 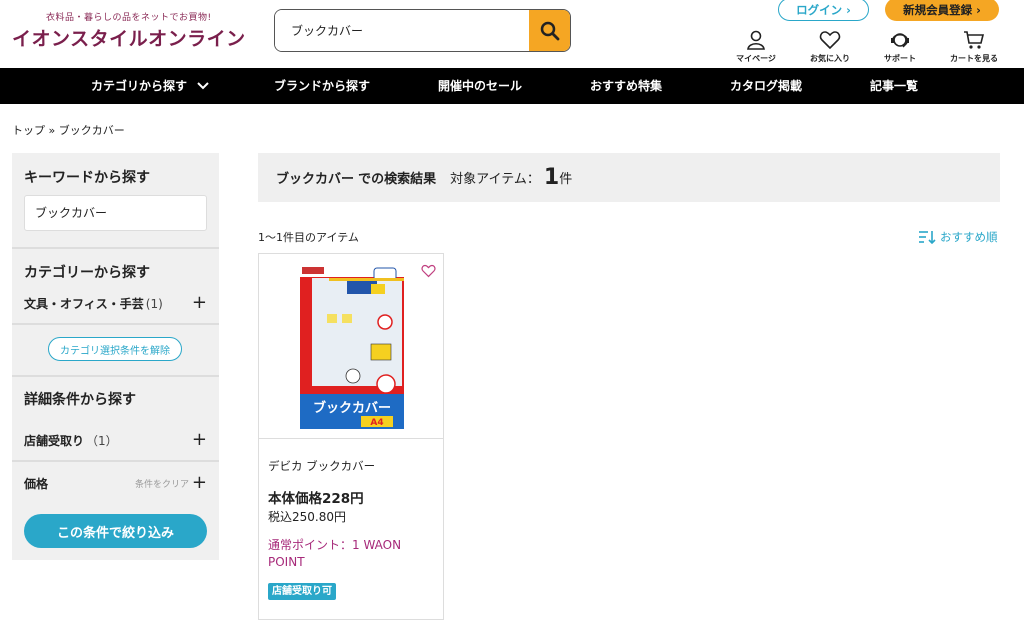 I want to click on chevron-down-icon, so click(x=203, y=86).